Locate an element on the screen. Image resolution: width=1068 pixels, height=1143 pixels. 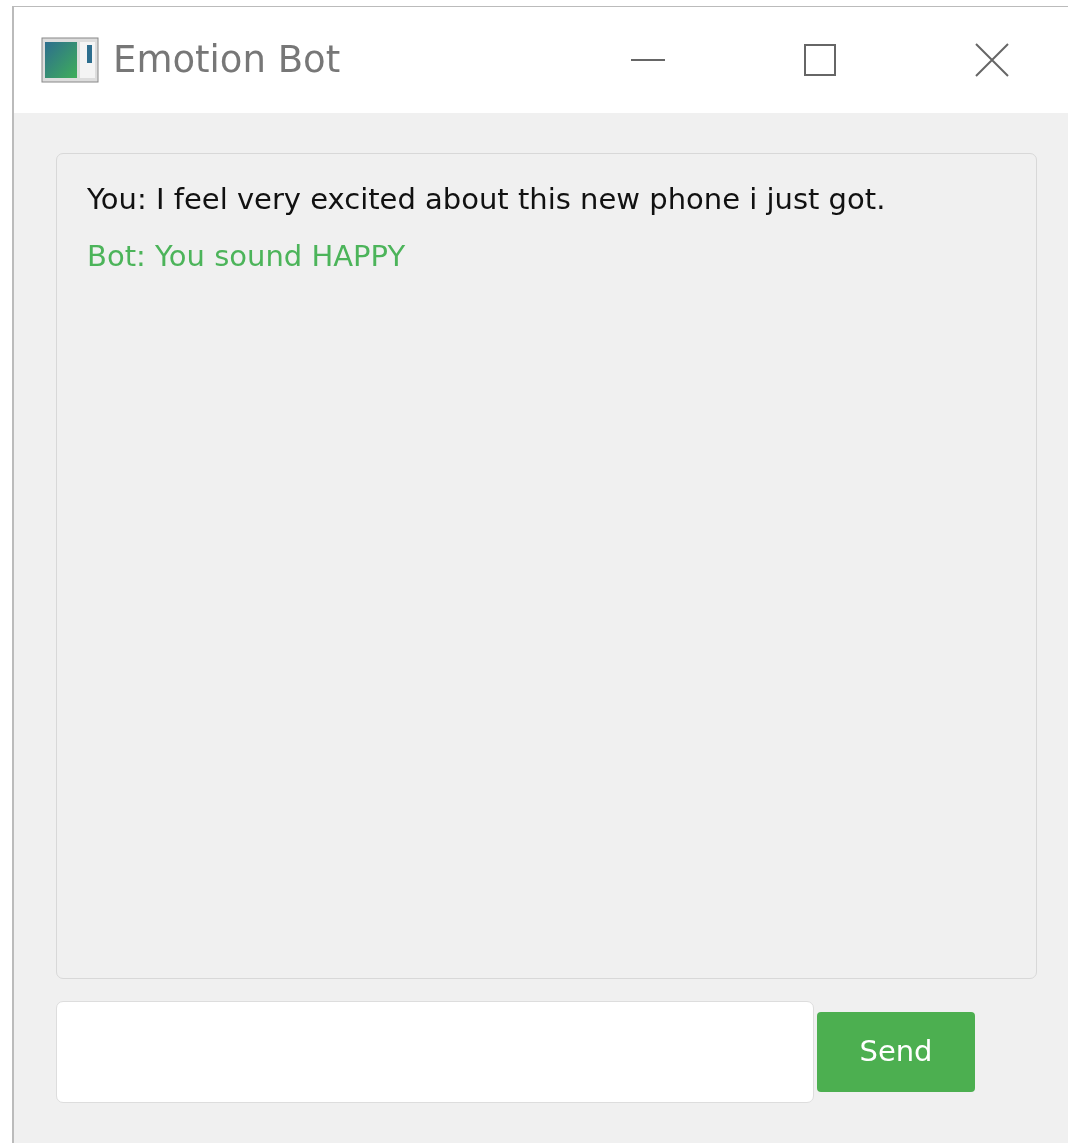
window-title: Emotion Bot is located at coordinates (227, 60).